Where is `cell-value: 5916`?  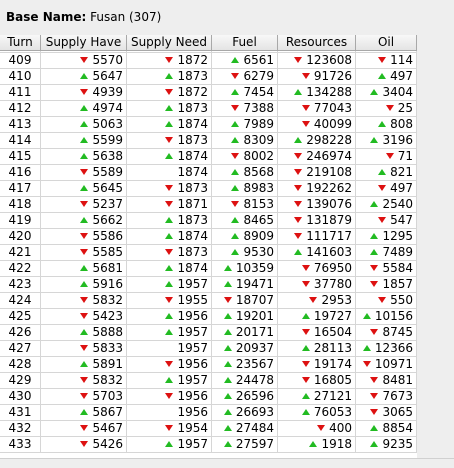 cell-value: 5916 is located at coordinates (107, 284).